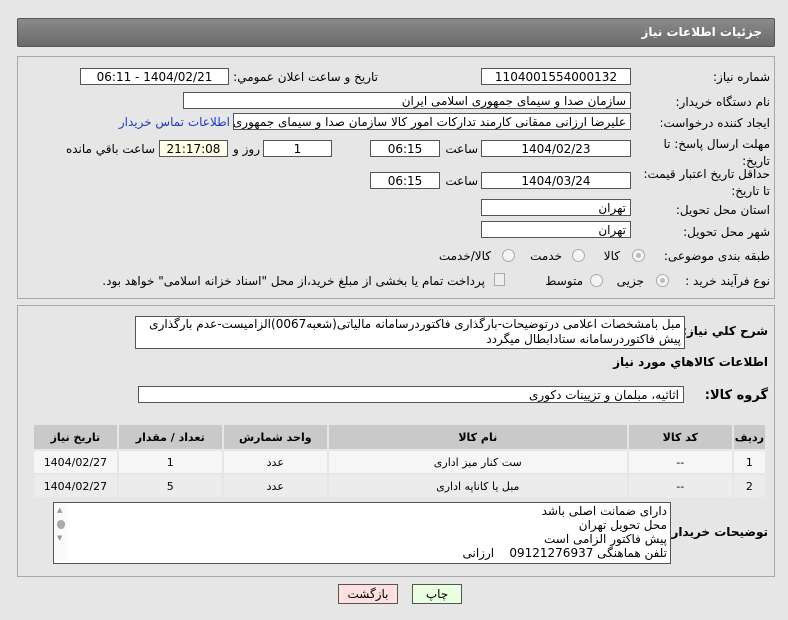  I want to click on note-line: محل تحویل تهران, so click(622, 525).